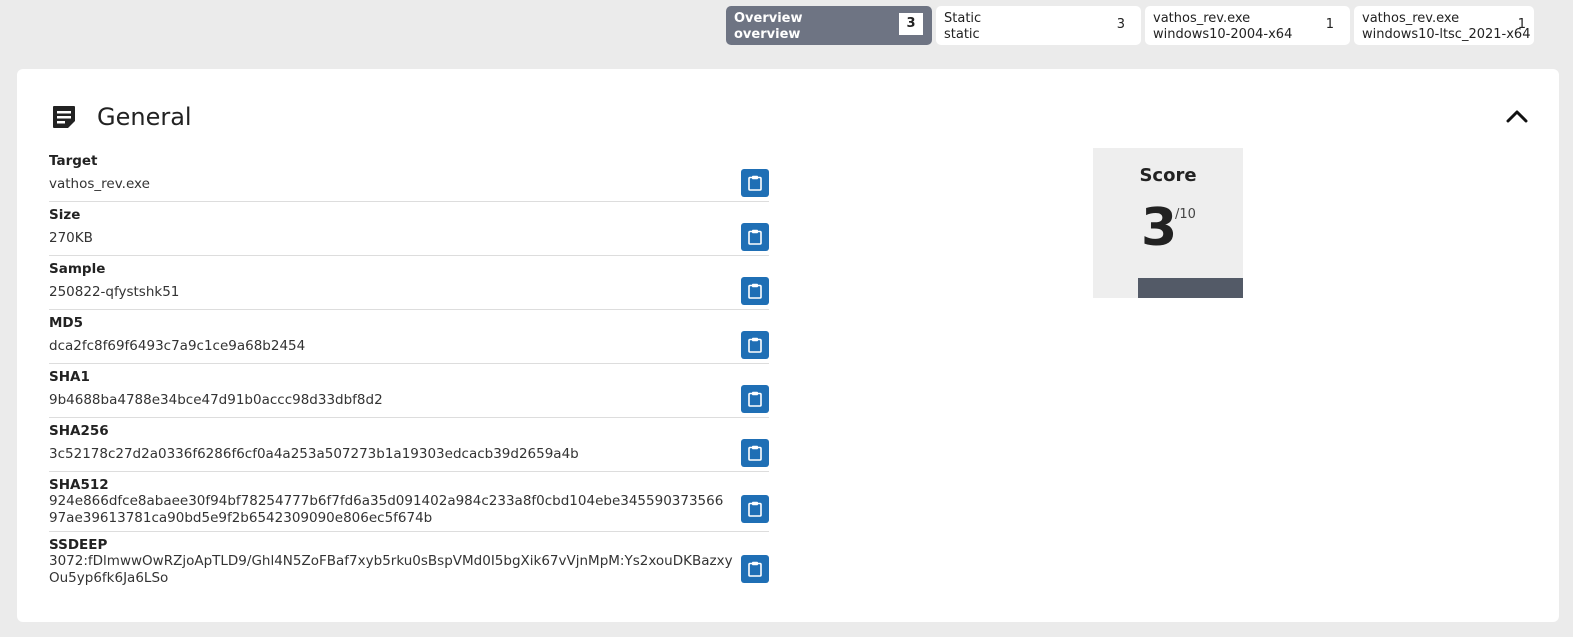 This screenshot has height=637, width=1573. Describe the element at coordinates (1517, 116) in the screenshot. I see `chevron-up-icon` at that location.